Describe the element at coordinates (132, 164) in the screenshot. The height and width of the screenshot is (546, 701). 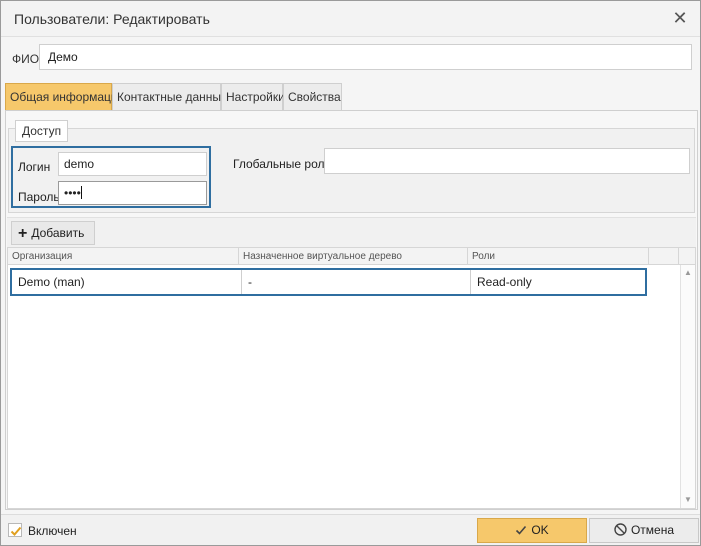
I see `login-input: demo` at that location.